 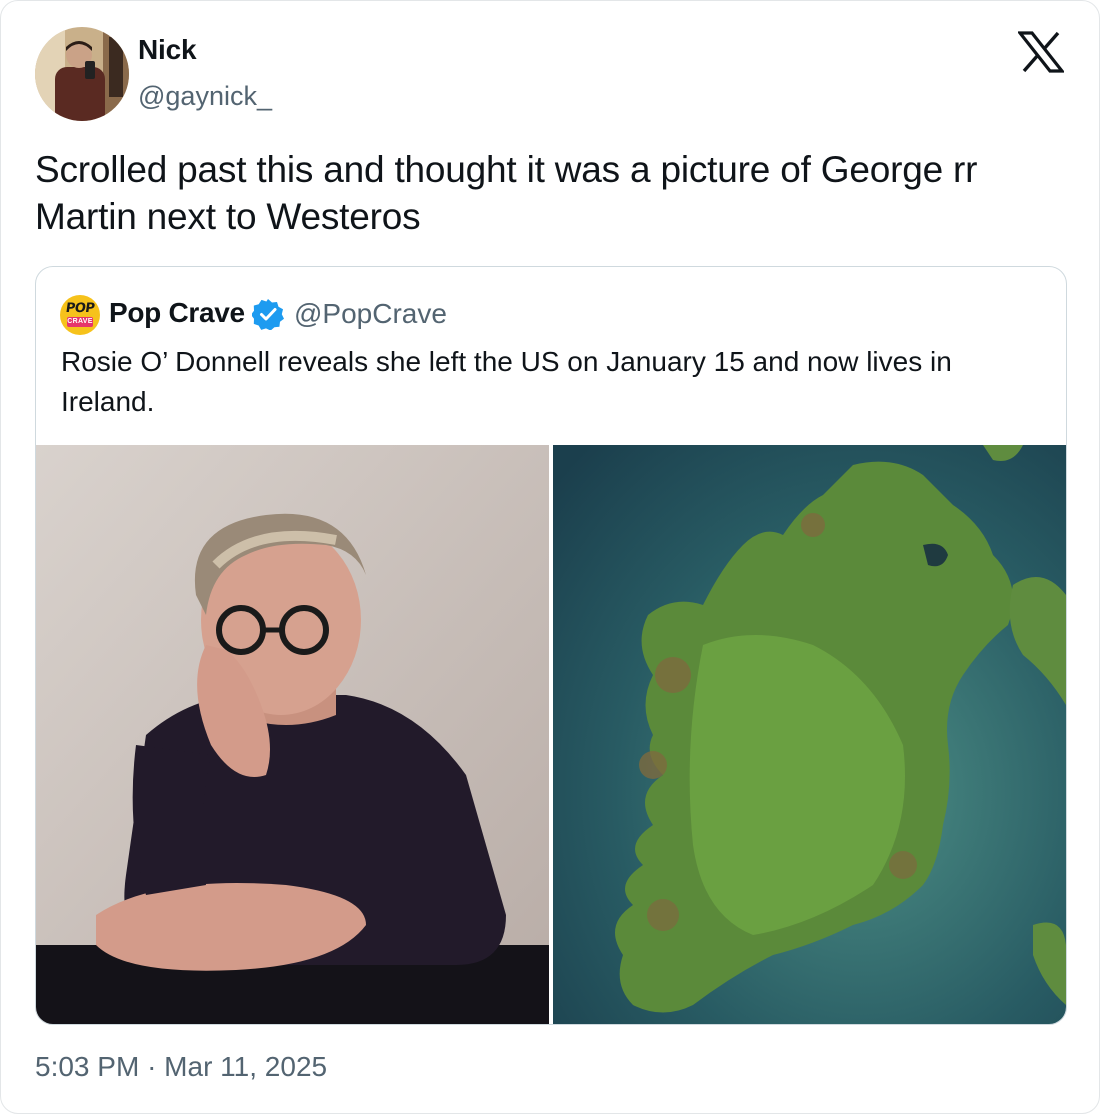 I want to click on author-display-name: Nick, so click(x=167, y=50).